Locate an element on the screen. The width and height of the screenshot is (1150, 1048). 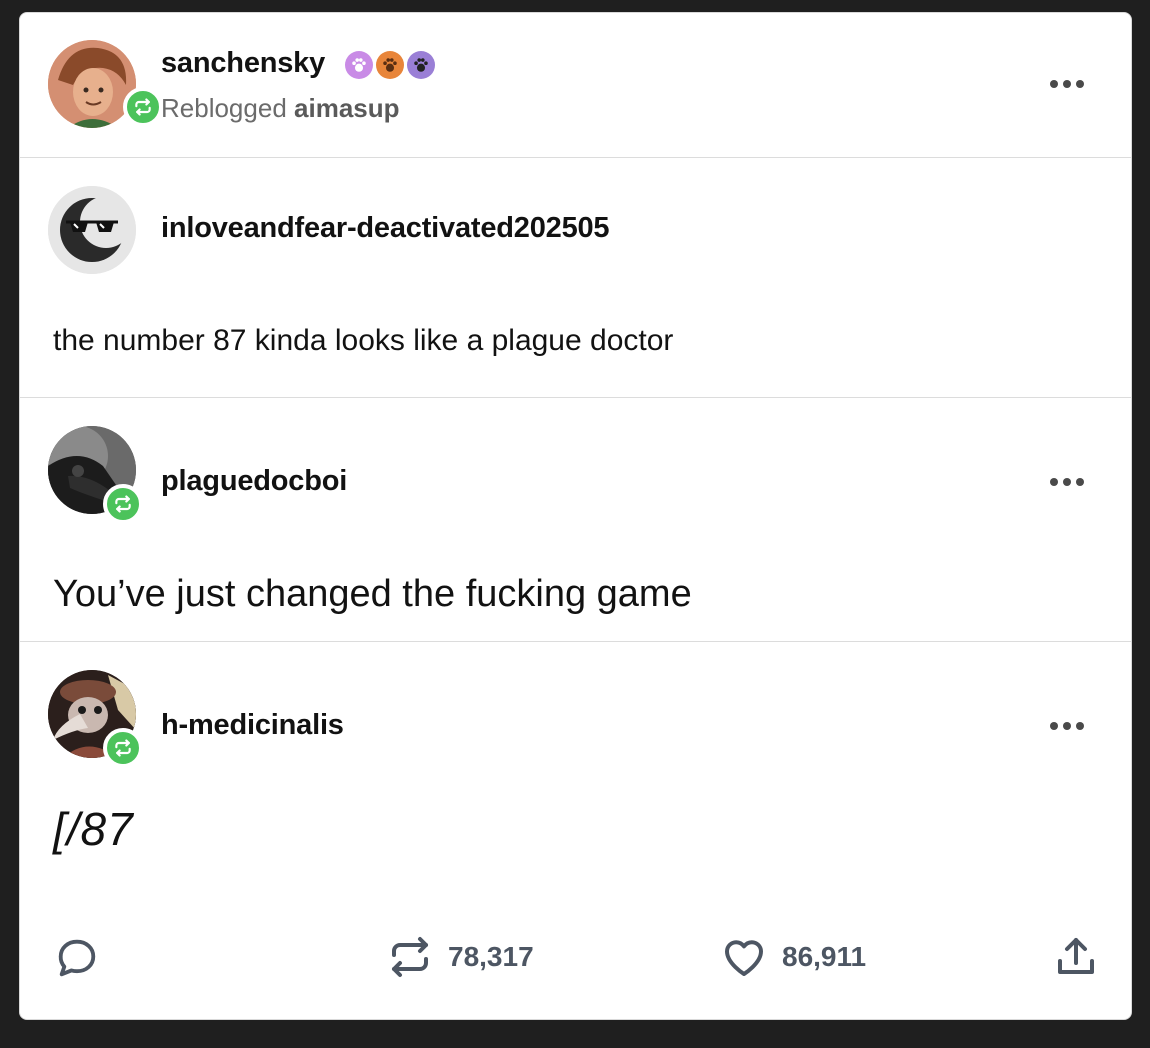
comment-icon is located at coordinates (77, 958).